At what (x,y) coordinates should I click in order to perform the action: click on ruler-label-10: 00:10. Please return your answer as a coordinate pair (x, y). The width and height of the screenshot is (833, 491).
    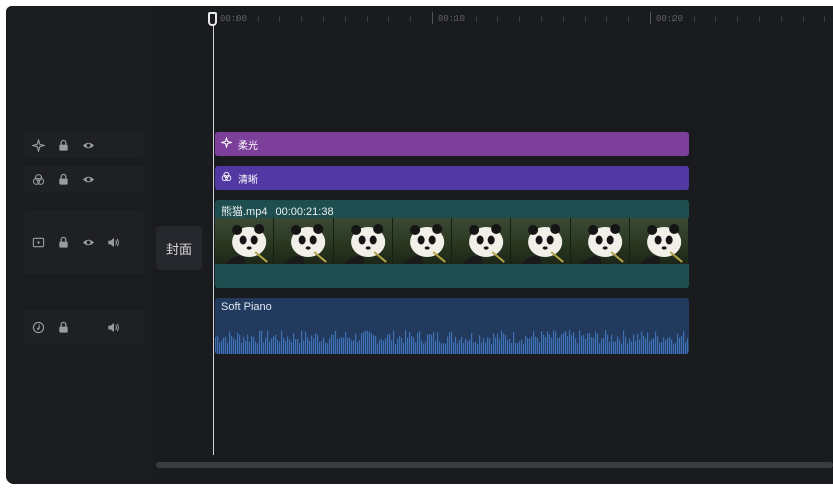
    Looking at the image, I should click on (452, 19).